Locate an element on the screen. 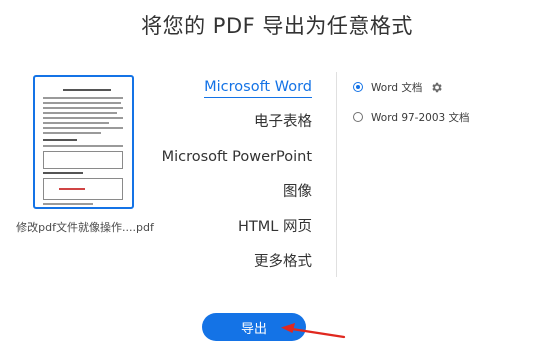  option-word-document-label: Word 文档 is located at coordinates (397, 87).